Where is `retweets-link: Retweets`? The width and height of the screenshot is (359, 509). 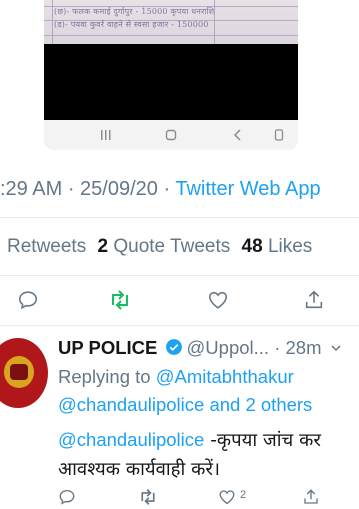 retweets-link: Retweets is located at coordinates (46, 246).